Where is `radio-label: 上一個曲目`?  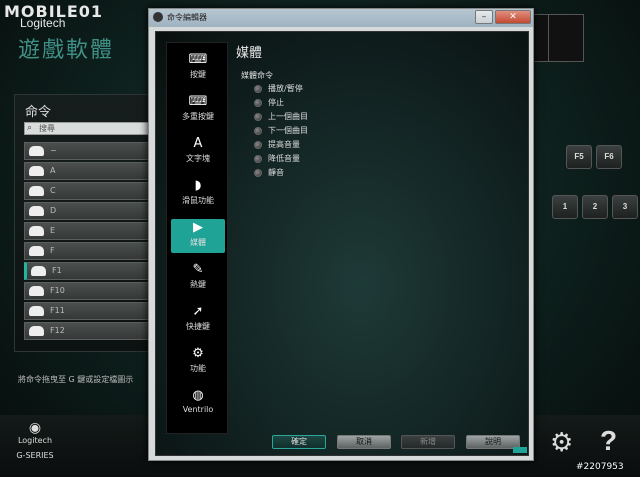 radio-label: 上一個曲目 is located at coordinates (288, 116).